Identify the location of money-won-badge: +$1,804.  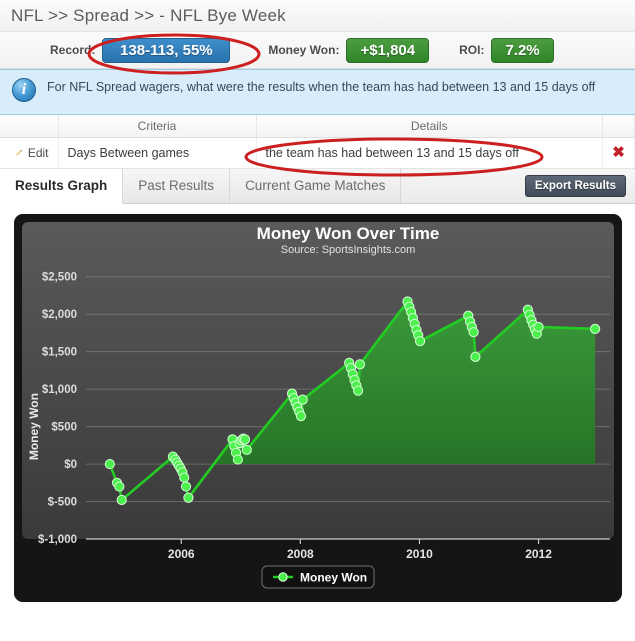
(388, 50).